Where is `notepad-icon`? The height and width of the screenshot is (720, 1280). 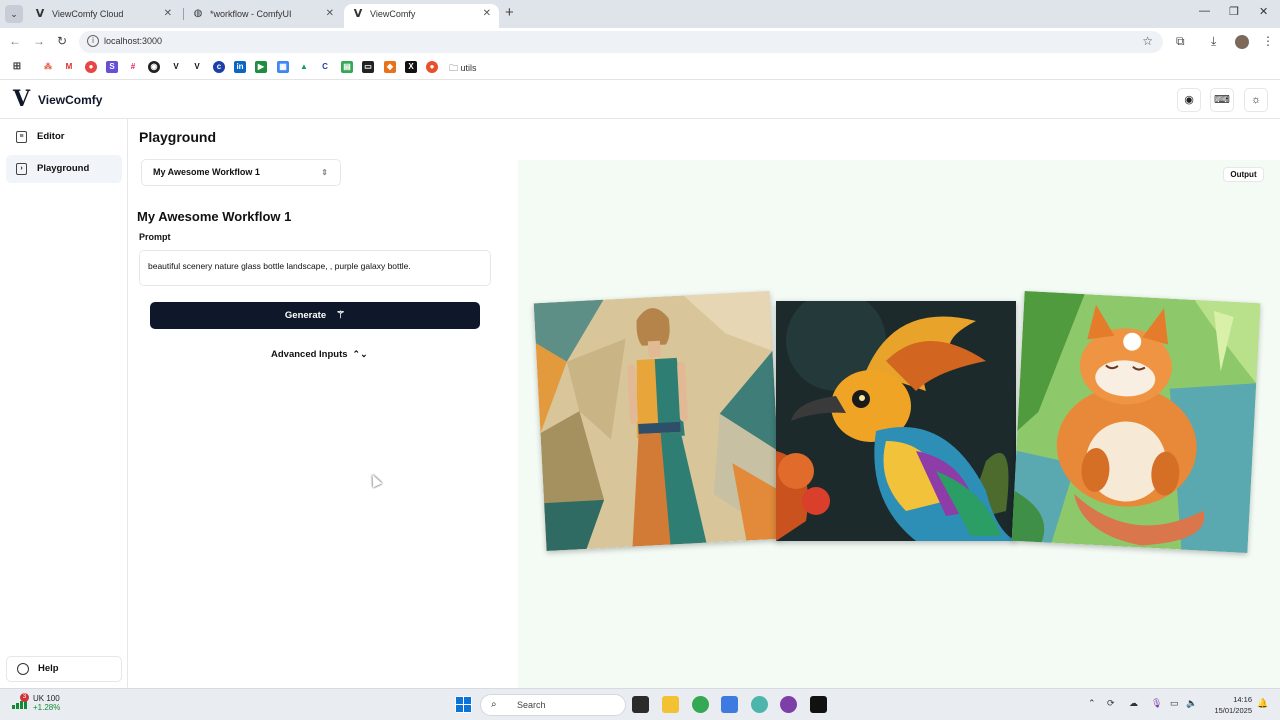 notepad-icon is located at coordinates (729, 704).